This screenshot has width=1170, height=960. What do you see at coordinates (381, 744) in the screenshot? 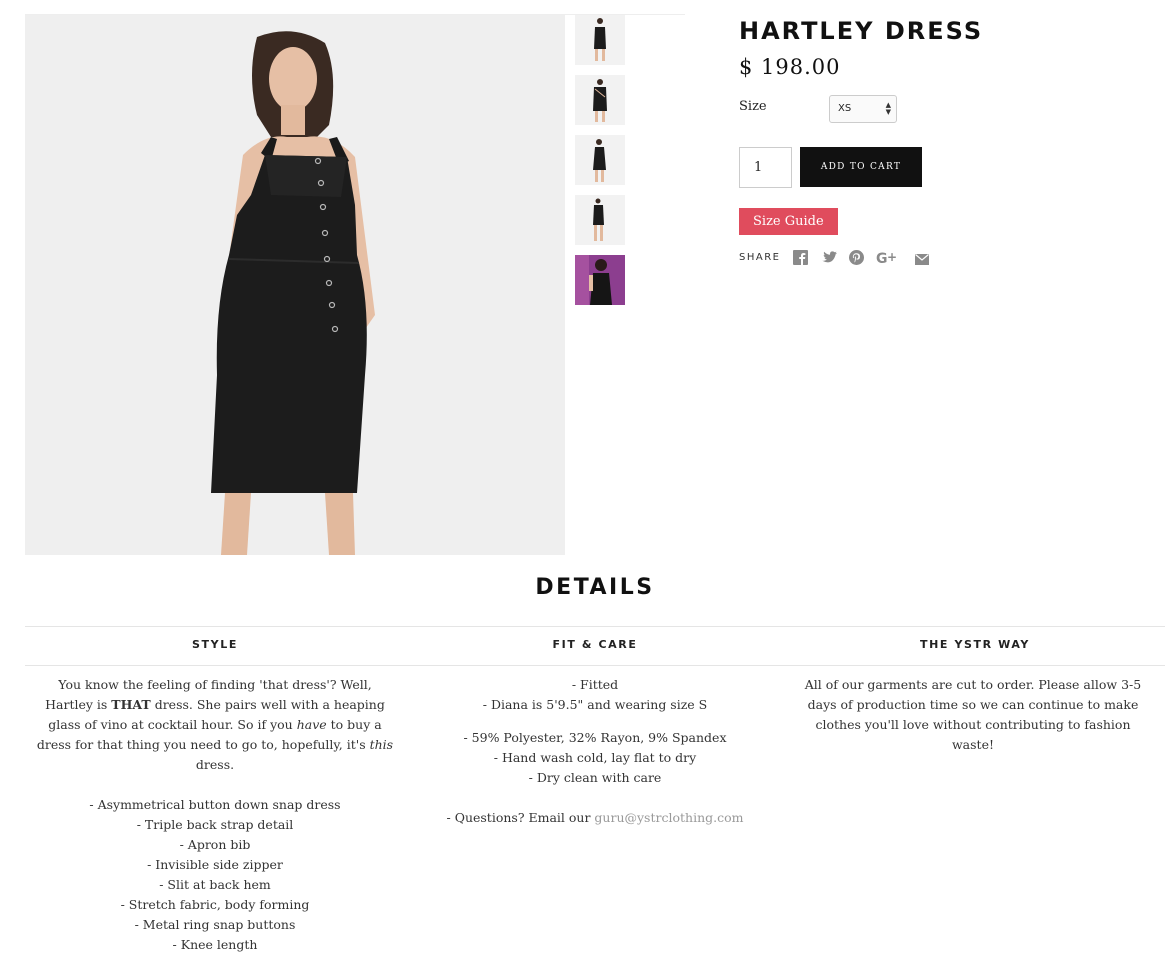
I see `intro-emphasis: this` at bounding box center [381, 744].